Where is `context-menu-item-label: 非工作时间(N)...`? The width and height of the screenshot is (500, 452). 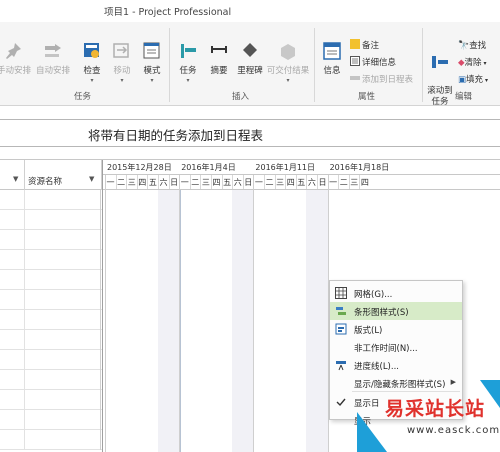 context-menu-item-label: 非工作时间(N)... is located at coordinates (386, 349).